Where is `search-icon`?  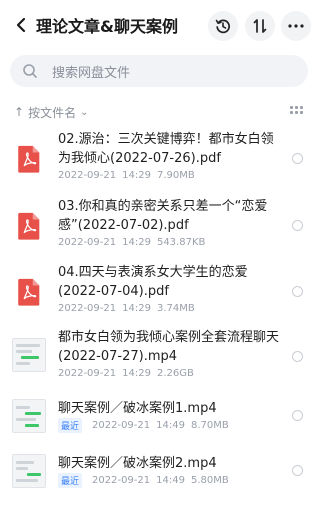 search-icon is located at coordinates (31, 71).